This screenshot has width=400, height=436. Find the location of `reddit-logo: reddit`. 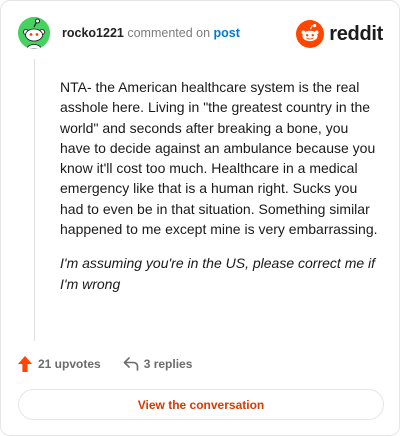

reddit-logo: reddit is located at coordinates (339, 34).